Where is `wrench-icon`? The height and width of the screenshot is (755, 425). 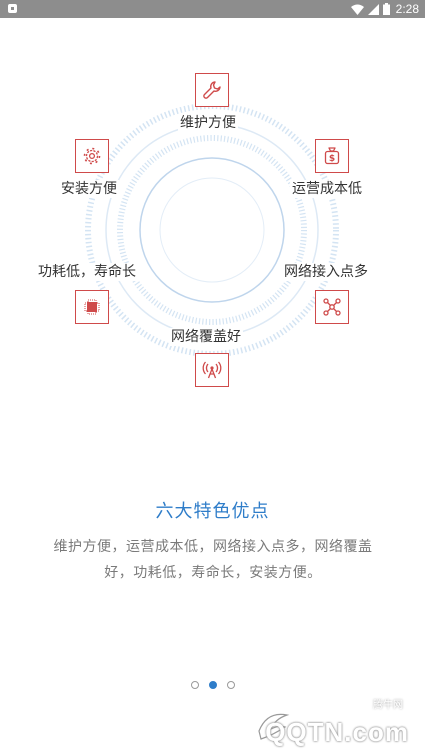
wrench-icon is located at coordinates (212, 90).